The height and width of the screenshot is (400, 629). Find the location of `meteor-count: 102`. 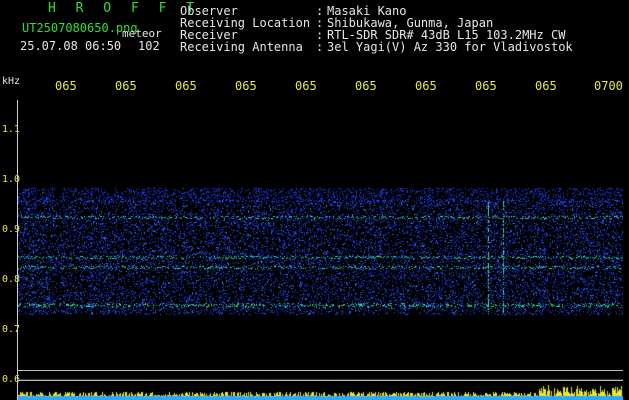

meteor-count: 102 is located at coordinates (149, 46).